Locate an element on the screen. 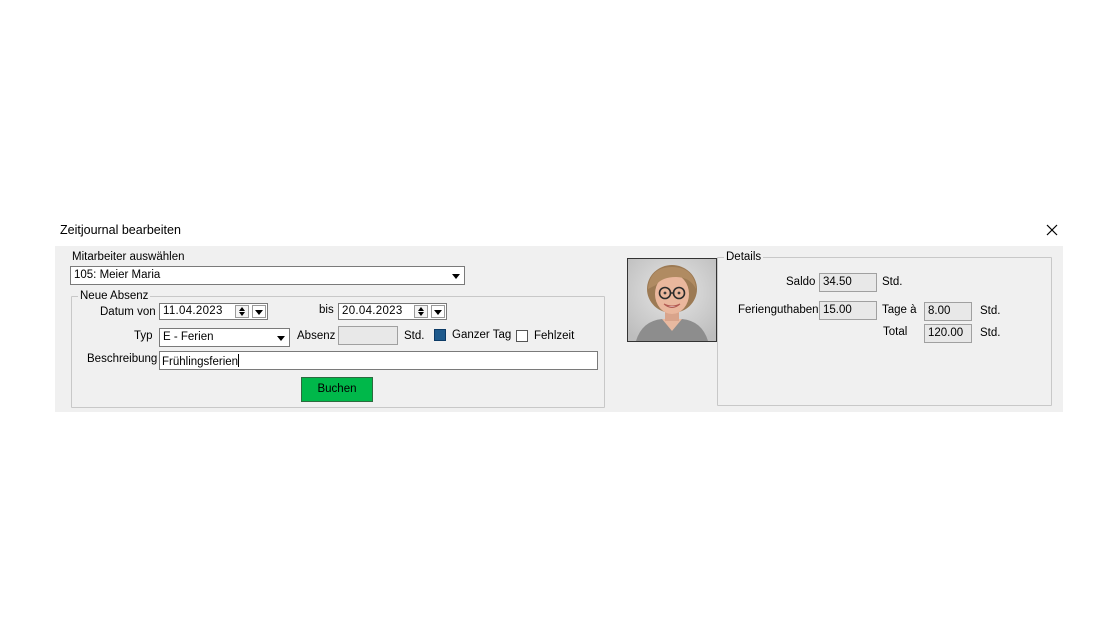  type-select: E - Ferien is located at coordinates (224, 337).